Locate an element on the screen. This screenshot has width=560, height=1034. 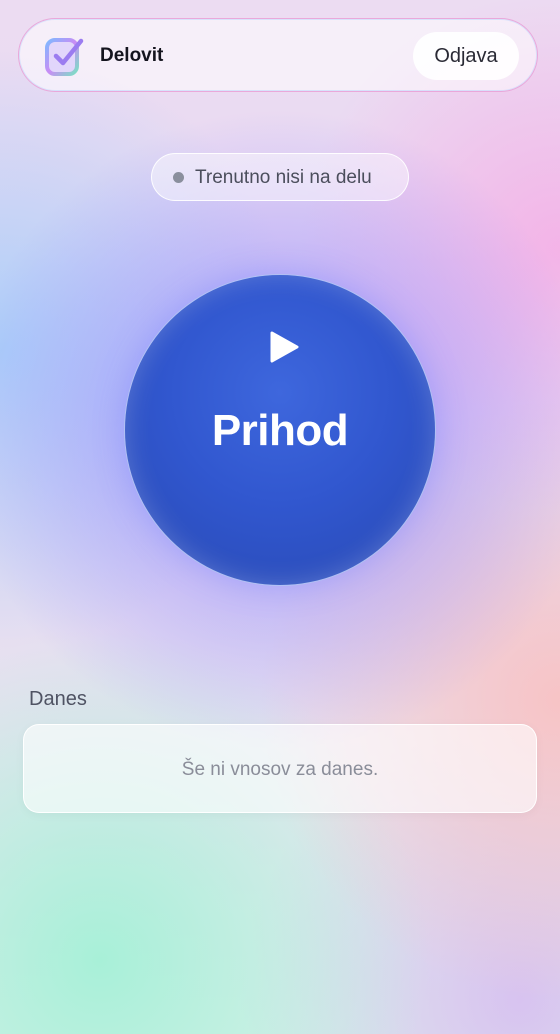
app-name: Delovit is located at coordinates (132, 55).